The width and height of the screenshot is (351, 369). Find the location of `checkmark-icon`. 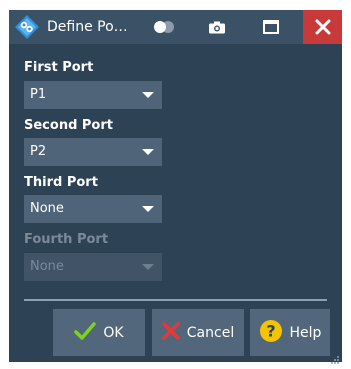

checkmark-icon is located at coordinates (85, 332).